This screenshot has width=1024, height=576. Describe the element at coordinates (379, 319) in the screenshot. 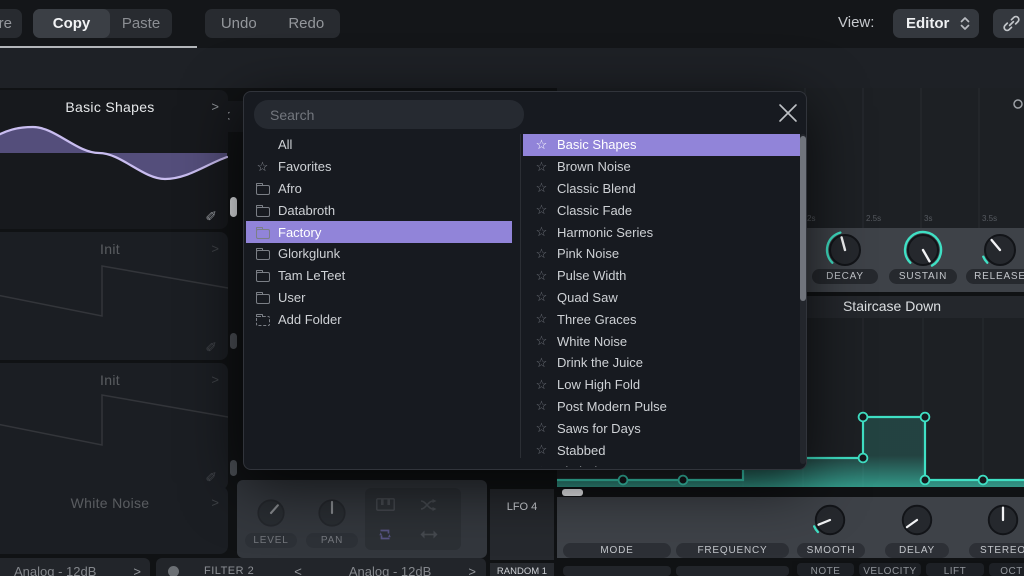

I see `folder-row: Add Folder` at that location.